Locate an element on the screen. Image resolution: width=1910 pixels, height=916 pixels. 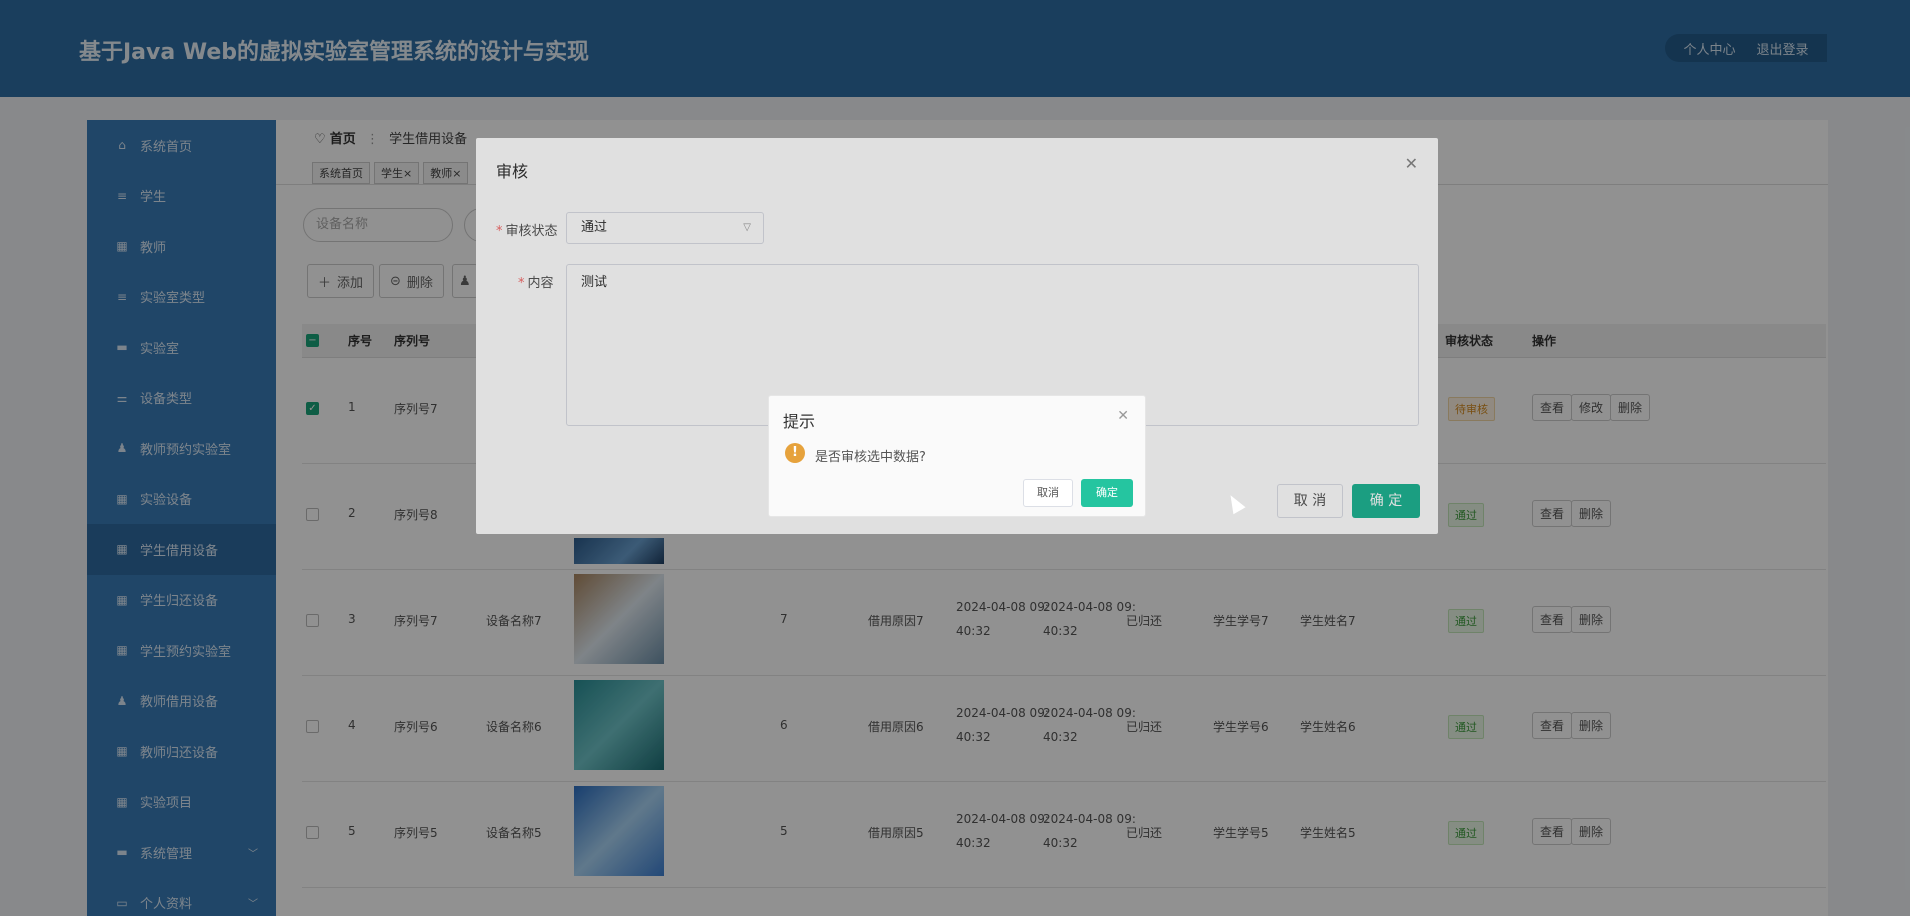
warning-icon: ! is located at coordinates (795, 453).